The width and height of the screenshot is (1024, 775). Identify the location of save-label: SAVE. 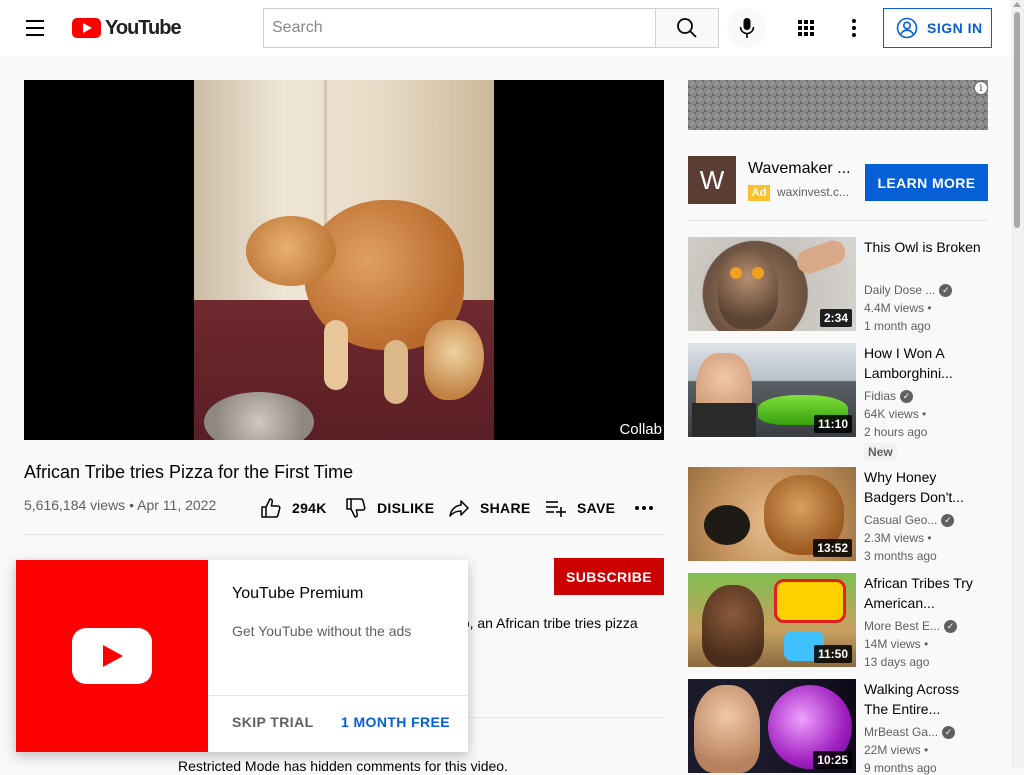
(596, 508).